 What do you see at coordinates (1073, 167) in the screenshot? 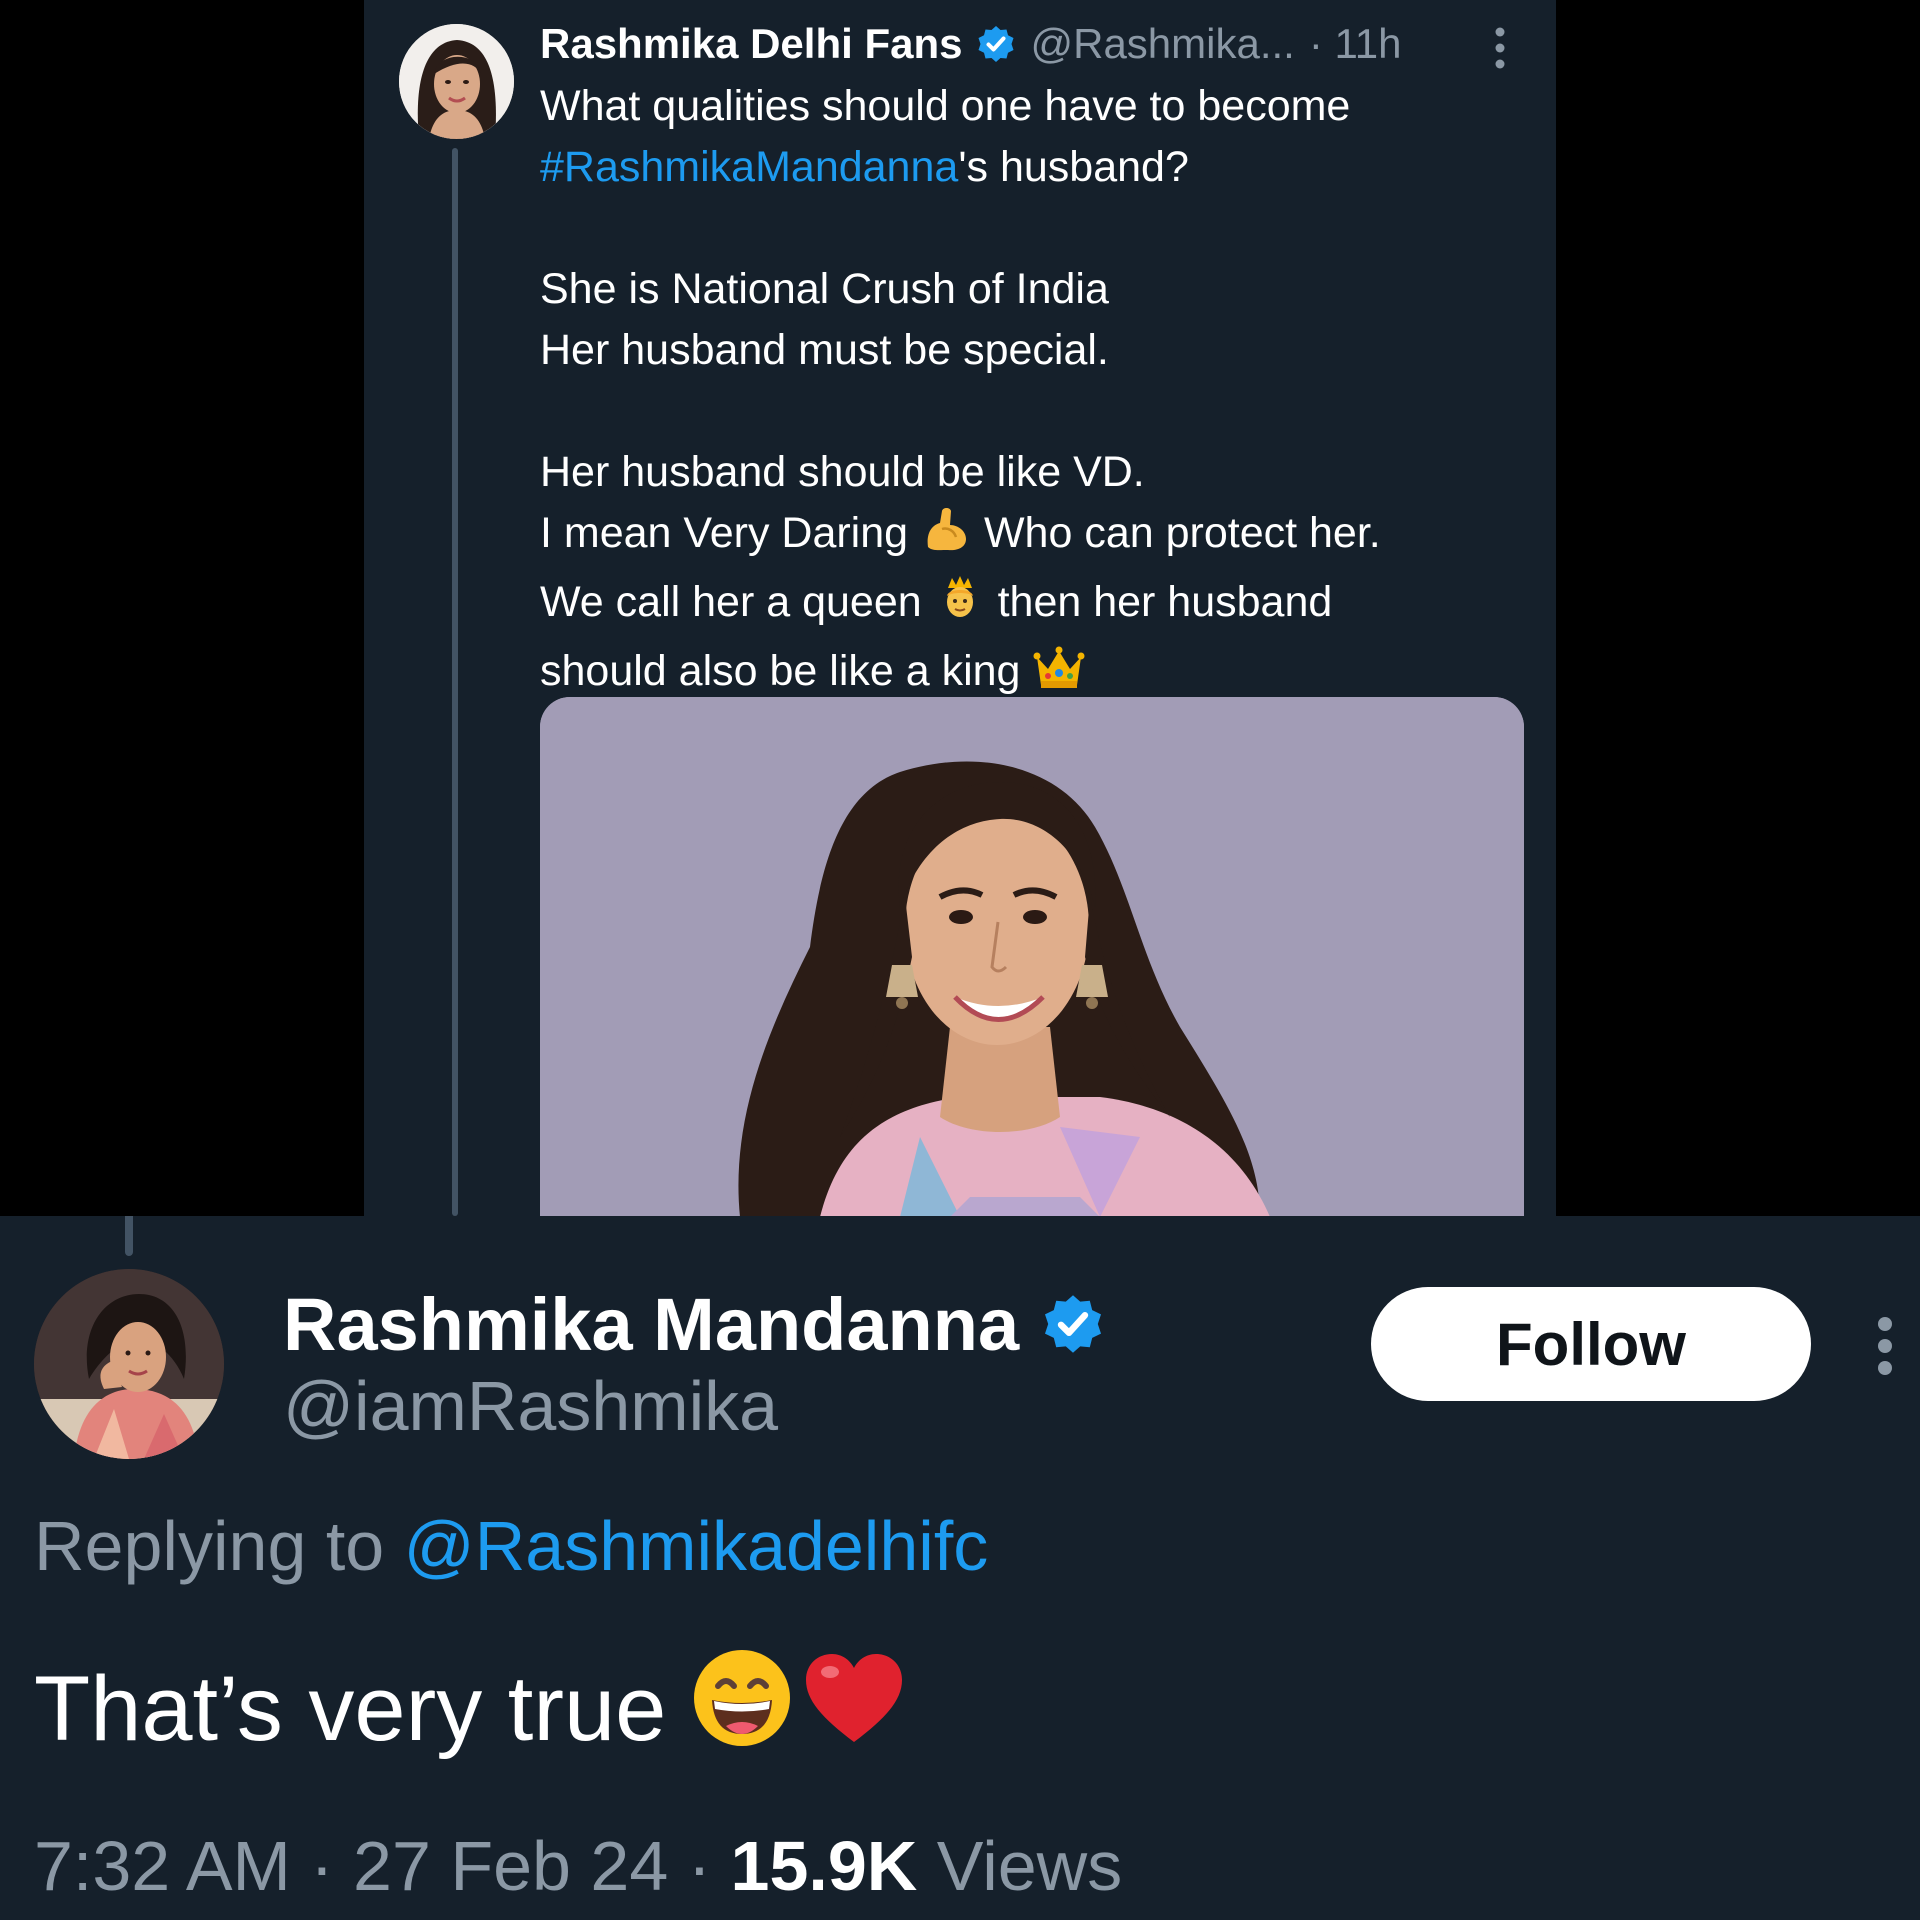
I see `tweet-line: 's husband?` at bounding box center [1073, 167].